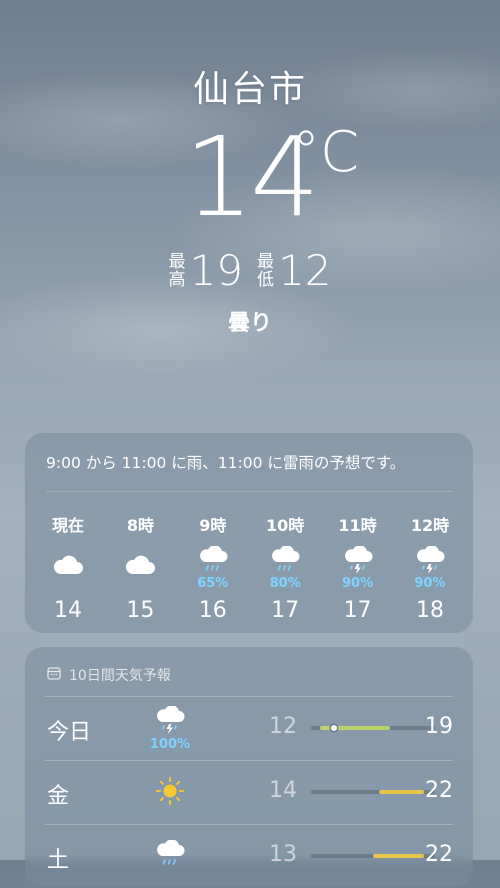 Image resolution: width=500 pixels, height=888 pixels. What do you see at coordinates (357, 525) in the screenshot?
I see `hour-time: 11時` at bounding box center [357, 525].